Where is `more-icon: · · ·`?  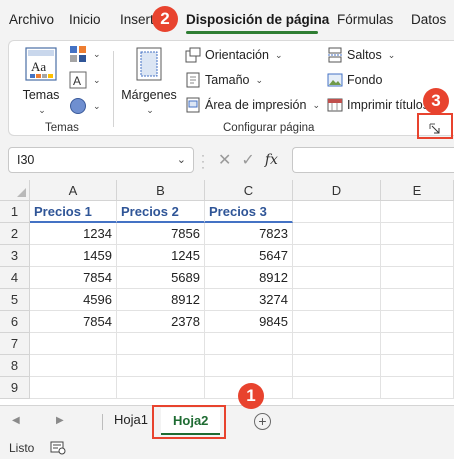 more-icon: · · · is located at coordinates (203, 161).